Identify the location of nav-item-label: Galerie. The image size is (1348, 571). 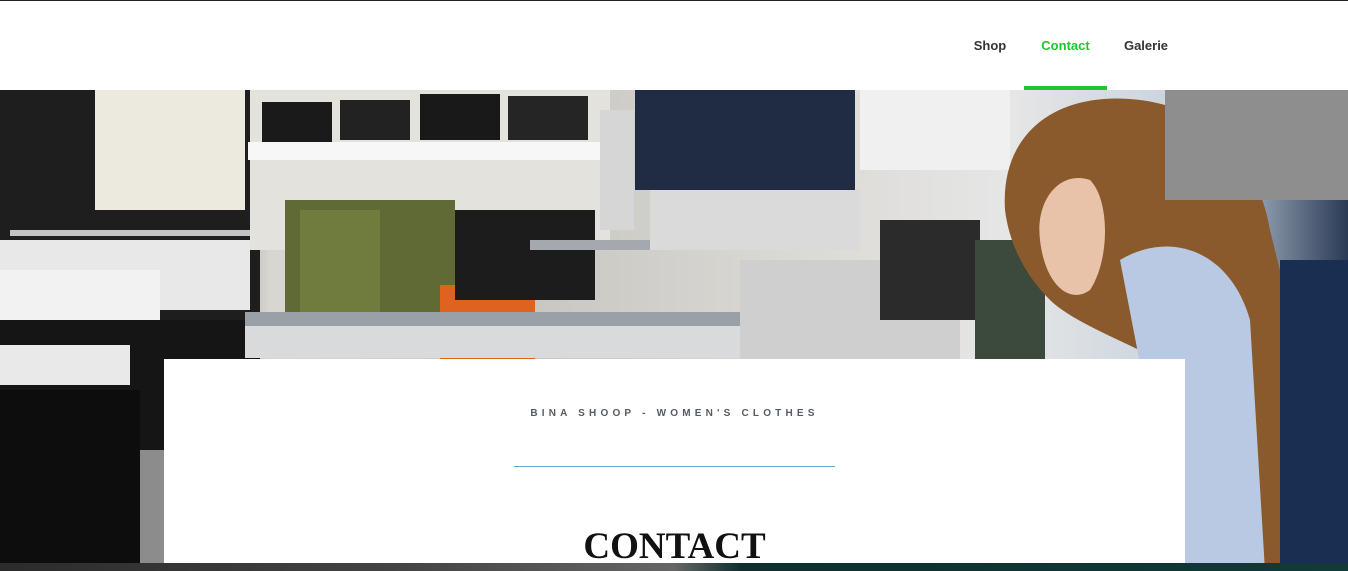
(1146, 45).